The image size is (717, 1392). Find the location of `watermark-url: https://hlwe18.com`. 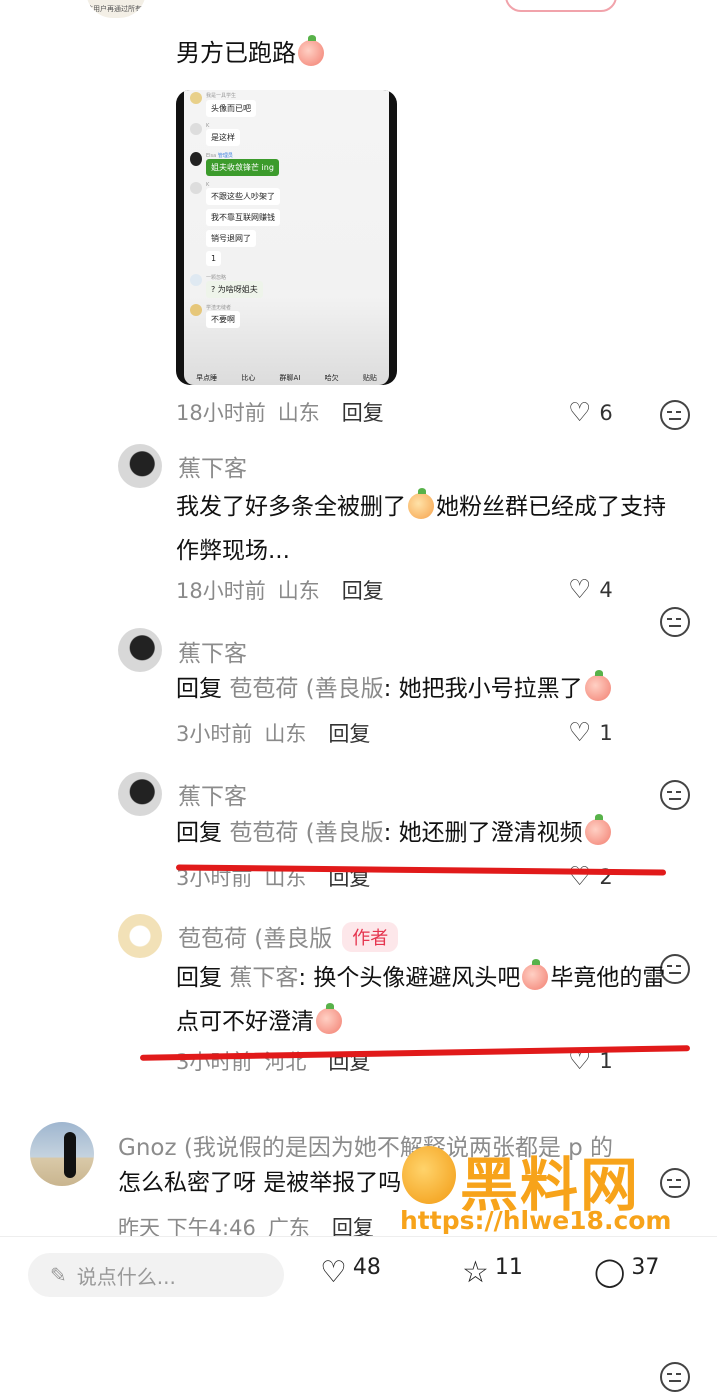

watermark-url: https://hlwe18.com is located at coordinates (536, 1220).